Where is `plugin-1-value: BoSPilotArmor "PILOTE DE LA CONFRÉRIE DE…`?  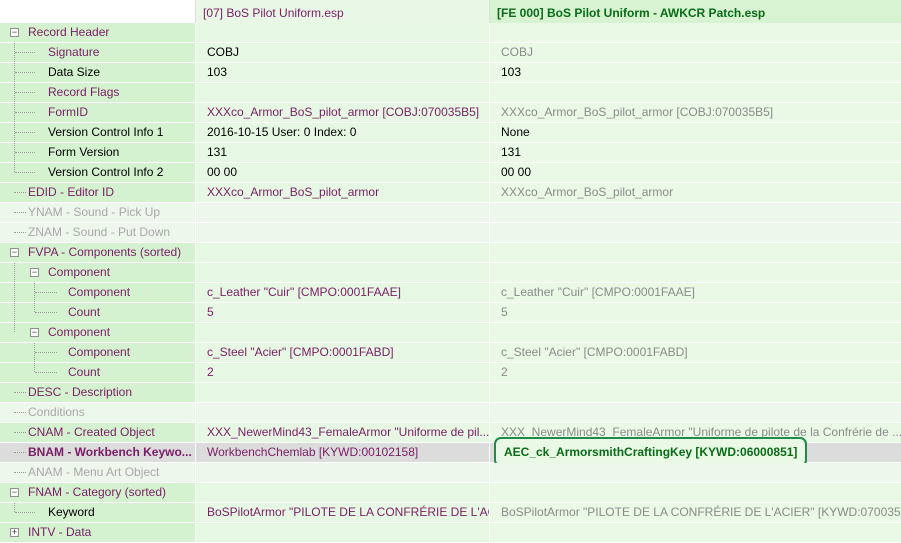
plugin-1-value: BoSPilotArmor "PILOTE DE LA CONFRÉRIE DE… is located at coordinates (343, 512).